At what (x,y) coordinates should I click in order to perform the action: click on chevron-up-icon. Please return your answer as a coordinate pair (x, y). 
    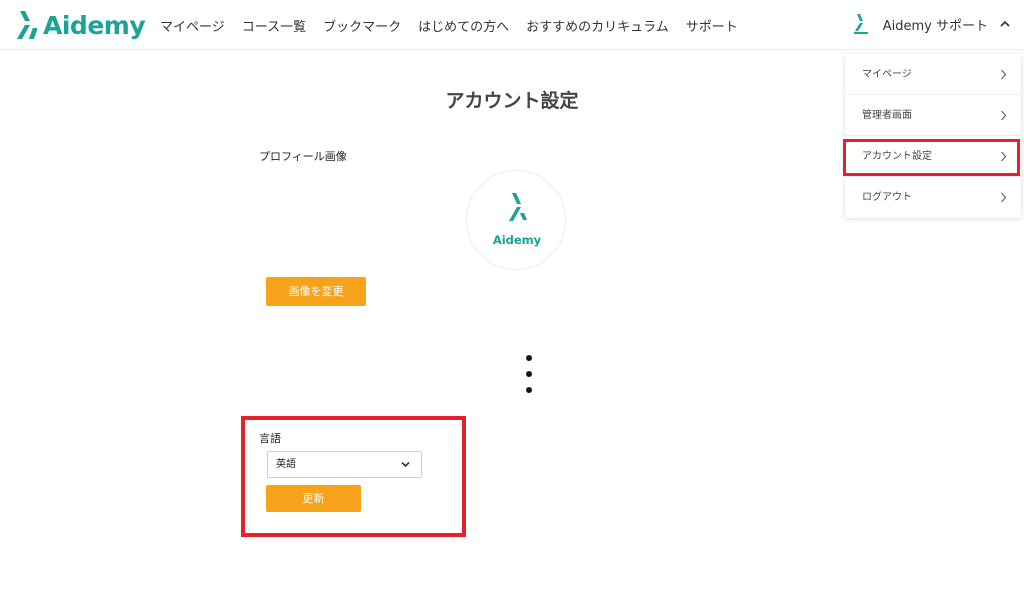
    Looking at the image, I should click on (1005, 23).